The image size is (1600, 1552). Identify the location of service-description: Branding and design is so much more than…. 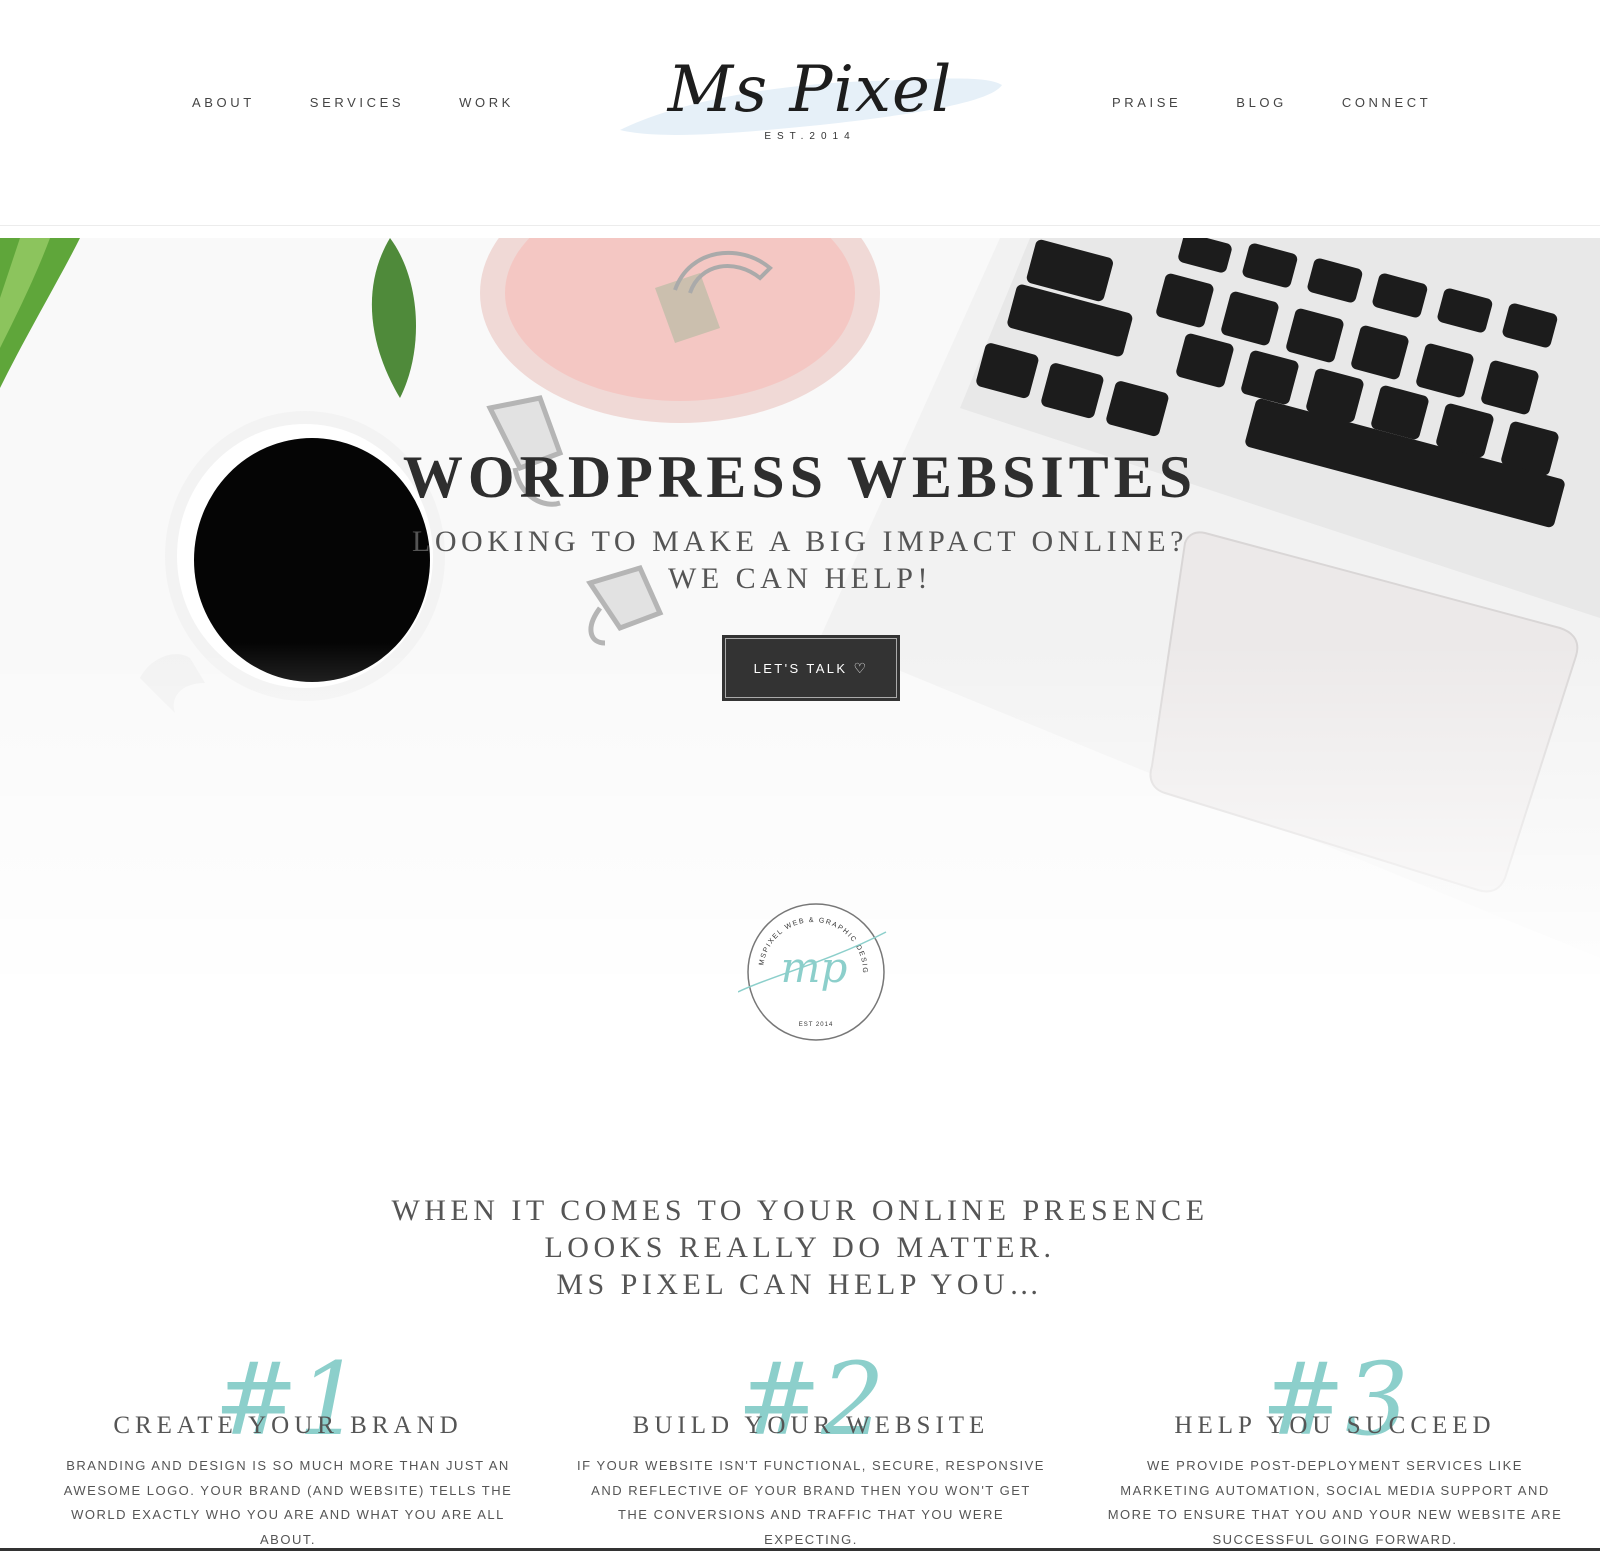
(288, 1502).